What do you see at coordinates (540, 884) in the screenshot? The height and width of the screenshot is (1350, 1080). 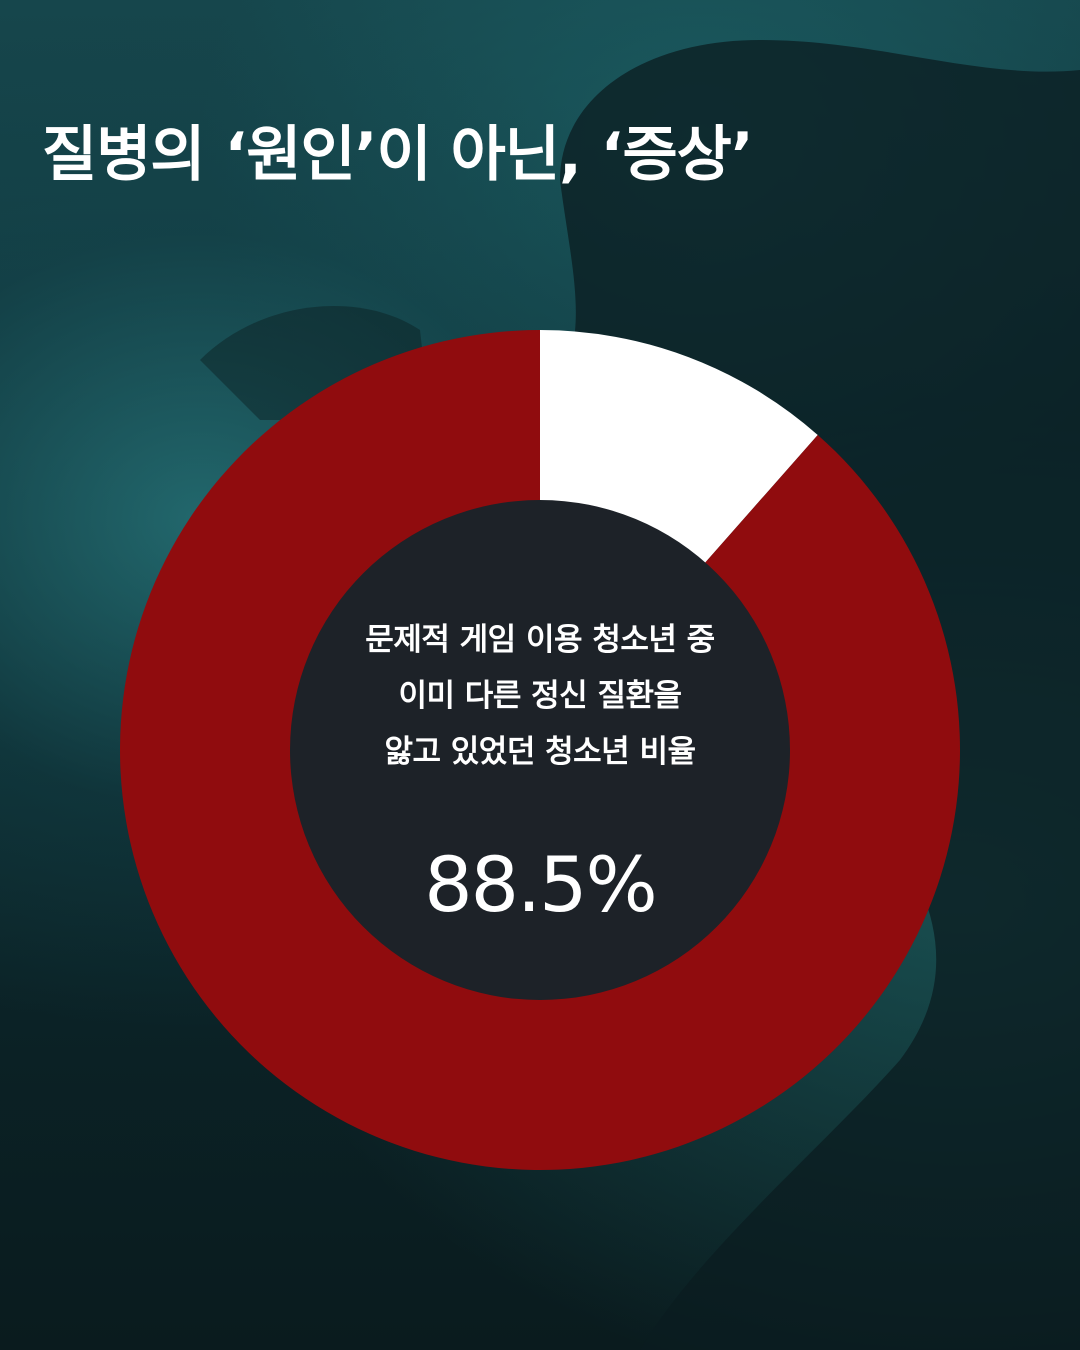 I see `center-value: 88.5%` at bounding box center [540, 884].